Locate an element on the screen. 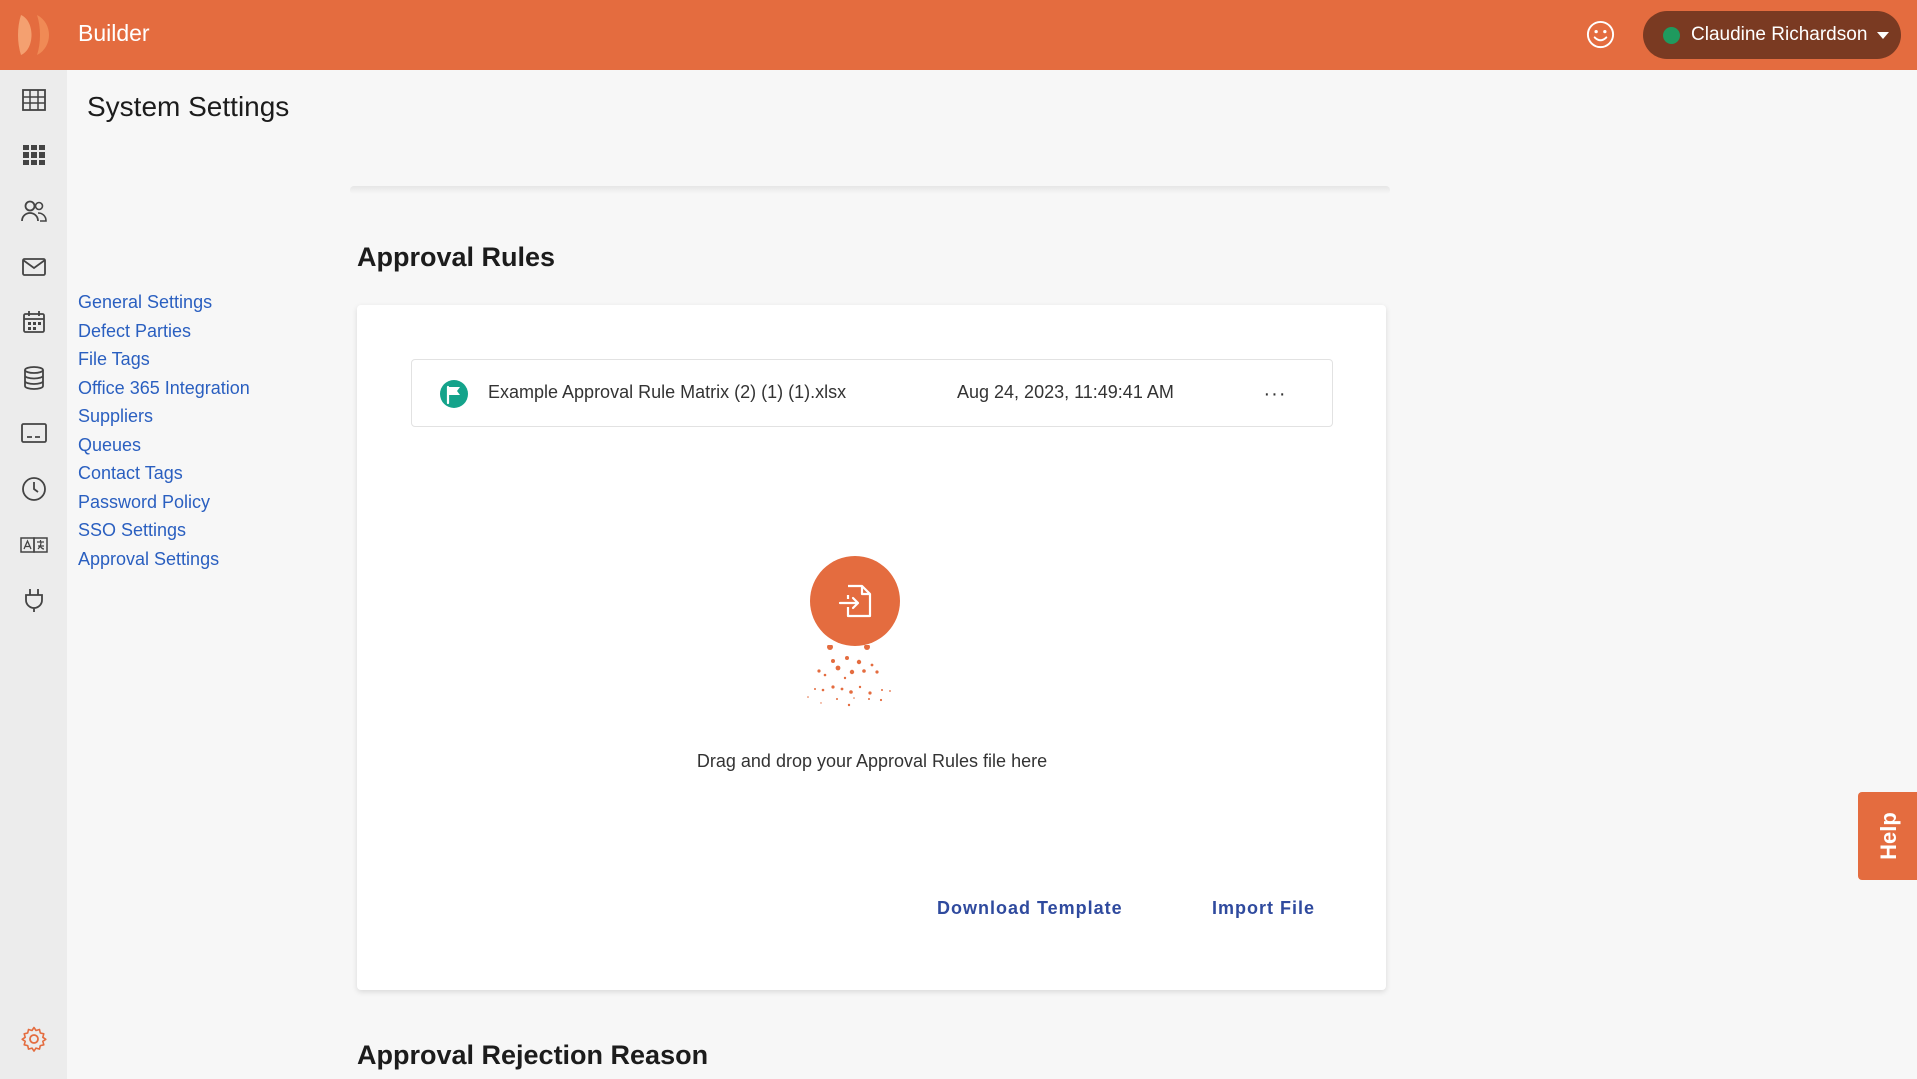 The width and height of the screenshot is (1917, 1079). smiley-icon is located at coordinates (1600, 34).